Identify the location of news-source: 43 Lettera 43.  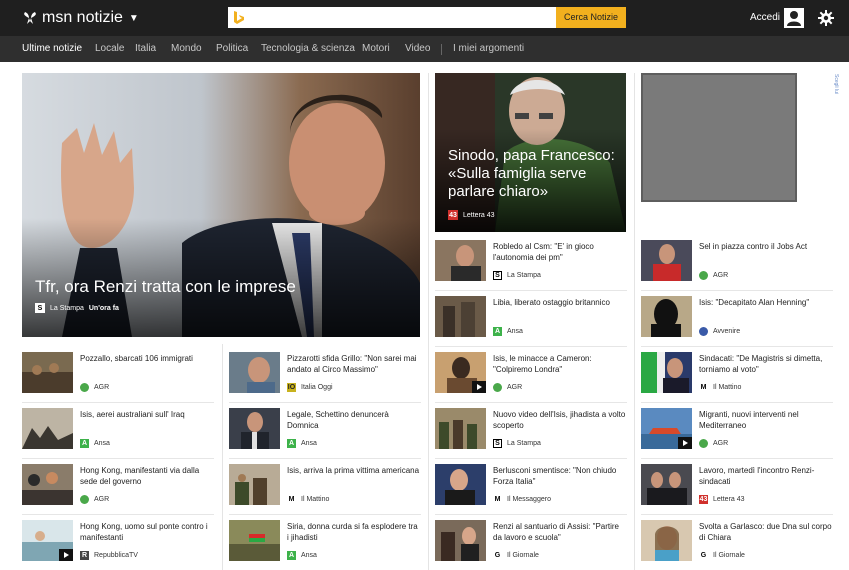
(722, 499).